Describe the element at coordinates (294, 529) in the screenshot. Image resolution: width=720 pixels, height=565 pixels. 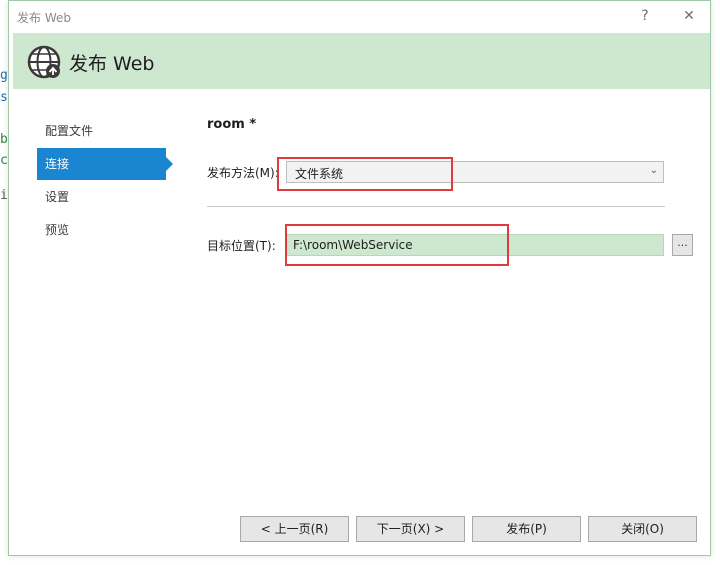
I see `prev-button: < 上一页(R)` at that location.